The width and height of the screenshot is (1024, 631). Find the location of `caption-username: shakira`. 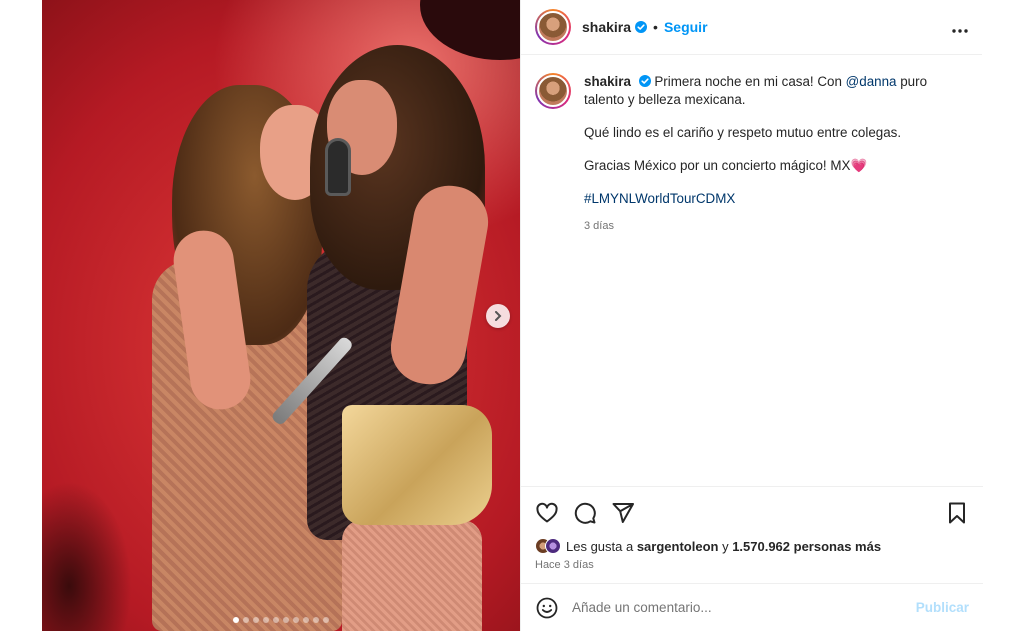

caption-username: shakira is located at coordinates (607, 81).